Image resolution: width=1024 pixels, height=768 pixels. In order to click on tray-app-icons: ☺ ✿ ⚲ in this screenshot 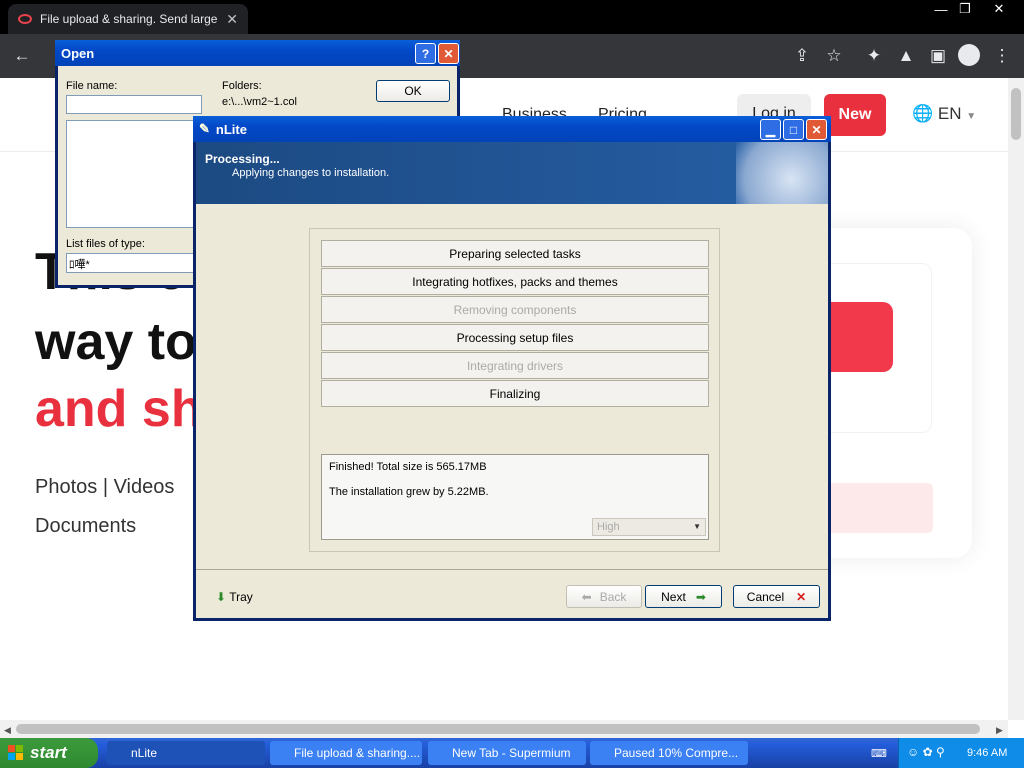, I will do `click(926, 752)`.